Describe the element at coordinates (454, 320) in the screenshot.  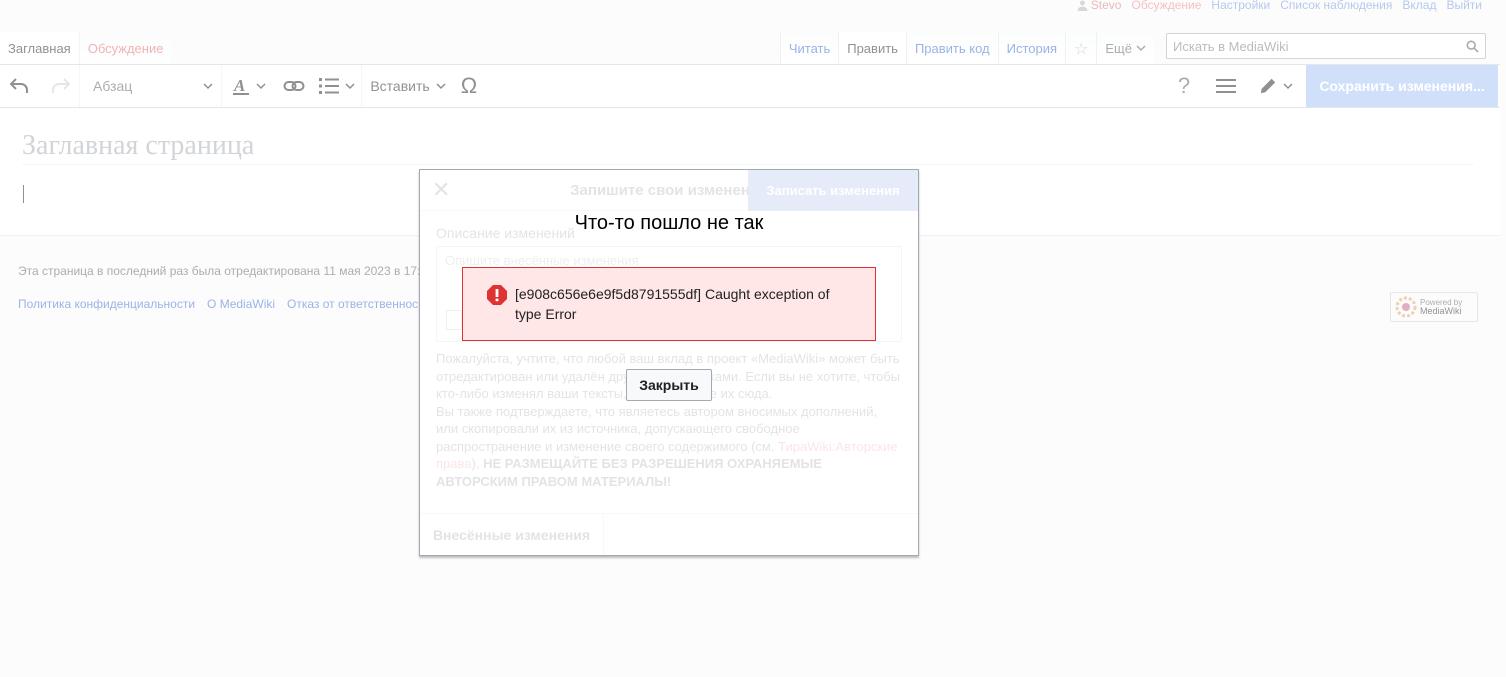
I see `minor-edit-checkbox` at that location.